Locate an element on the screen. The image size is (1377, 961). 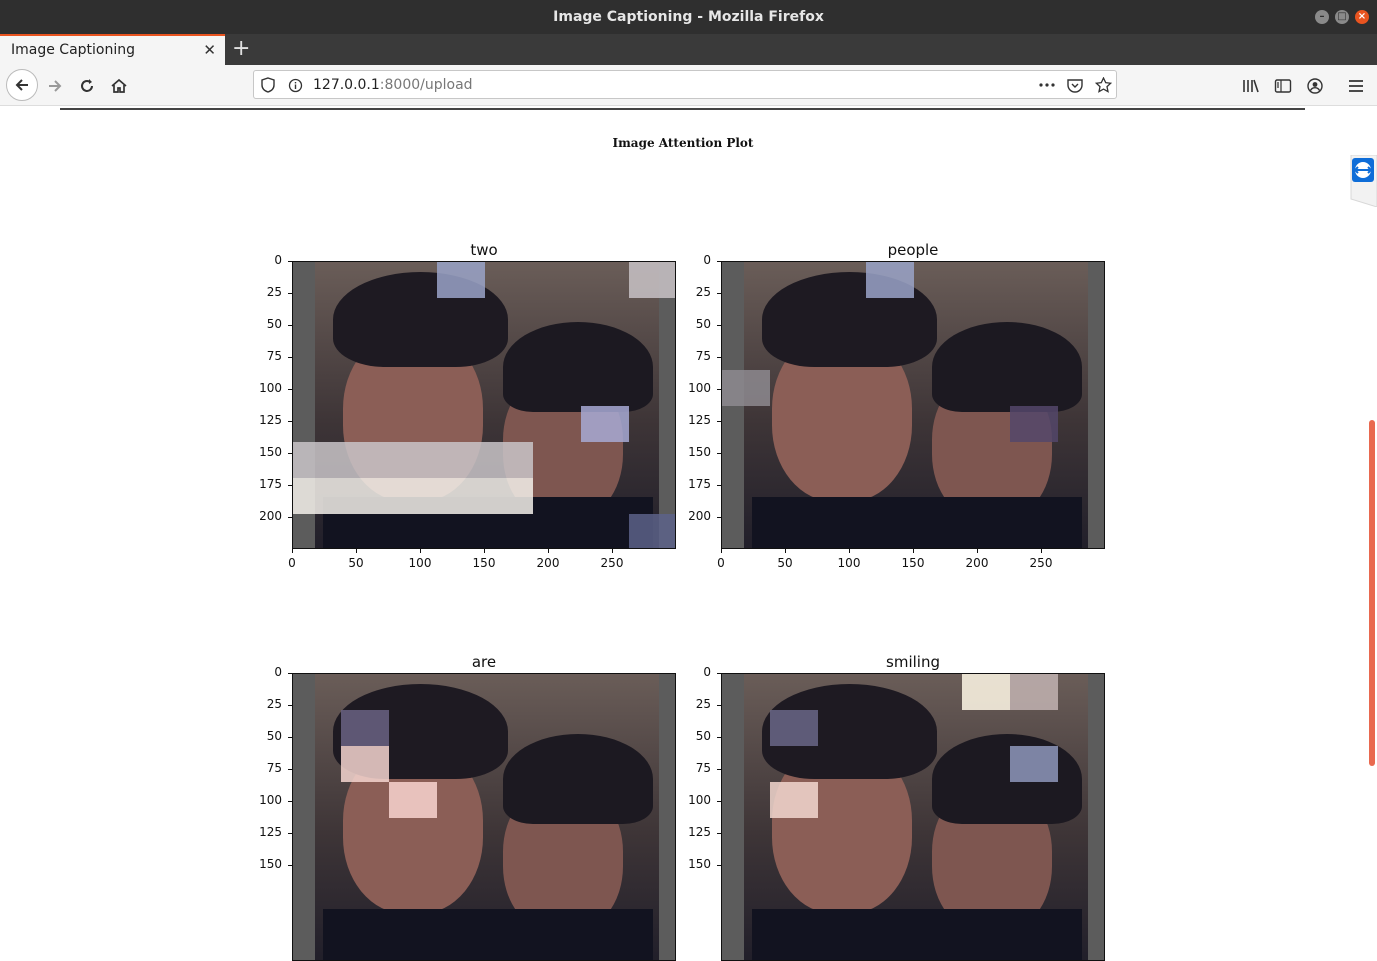
left-edge-bar is located at coordinates (304, 817).